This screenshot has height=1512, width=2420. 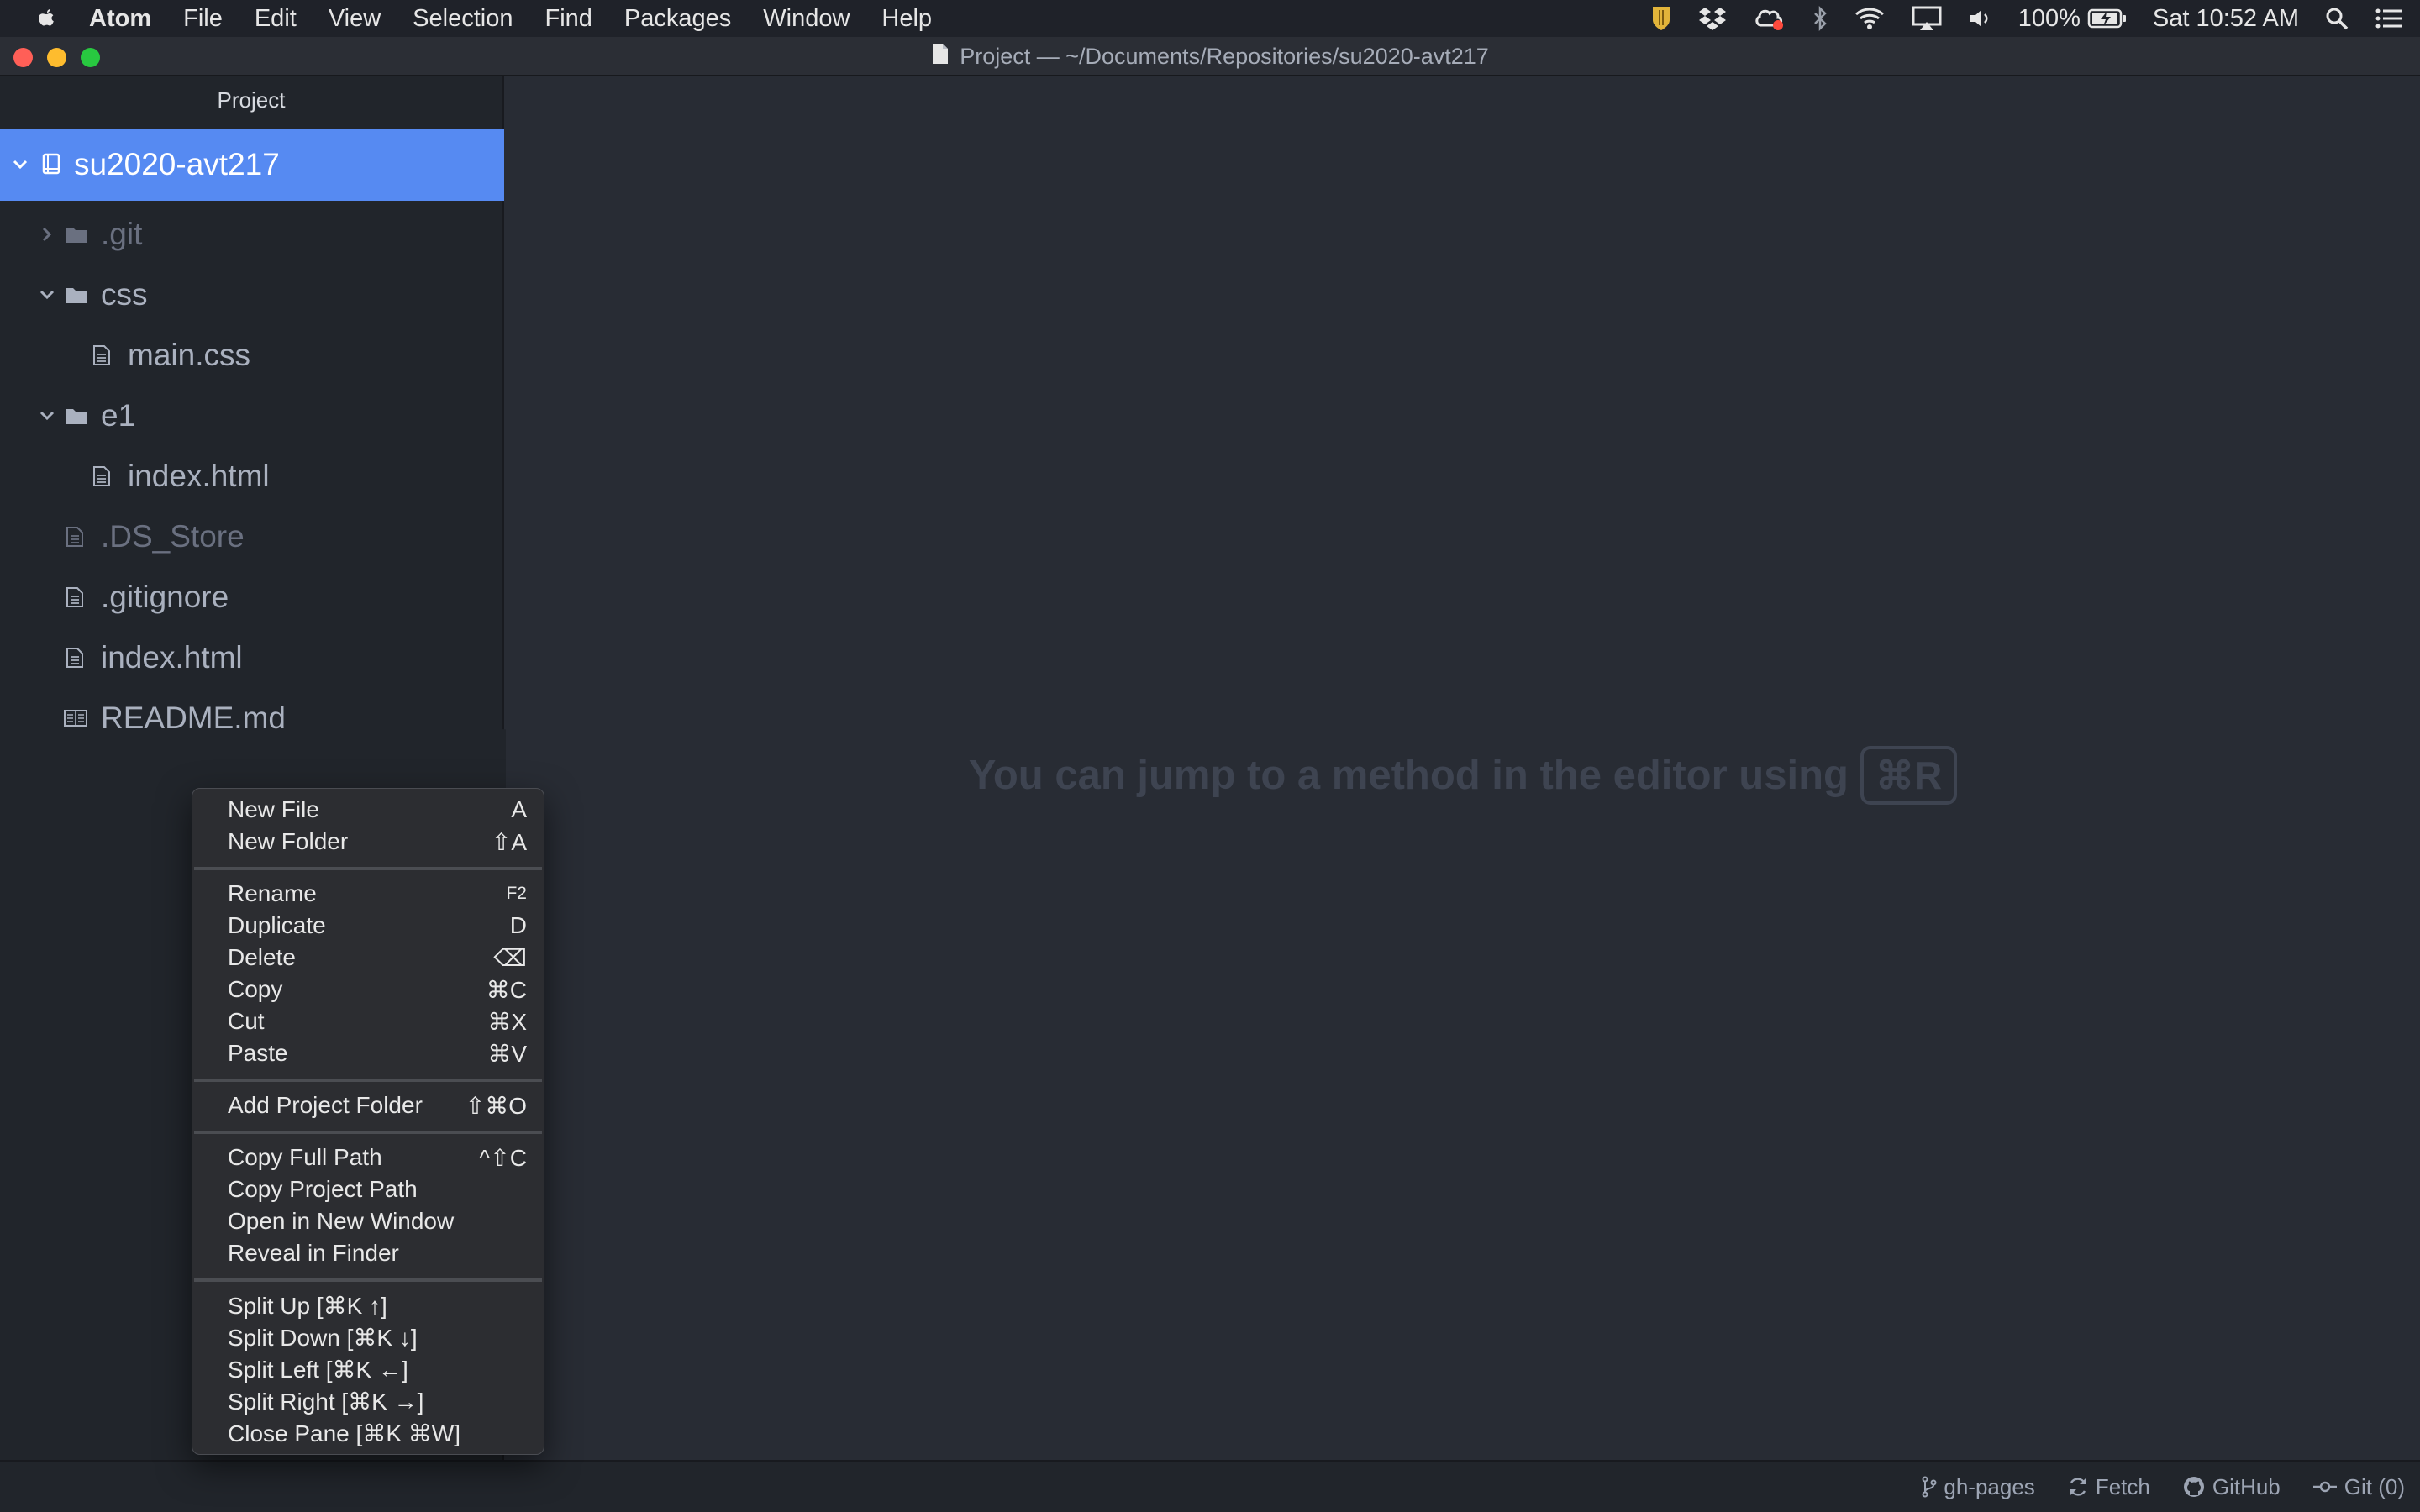 What do you see at coordinates (507, 989) in the screenshot?
I see `menu-item-shortcut: ⌘C` at bounding box center [507, 989].